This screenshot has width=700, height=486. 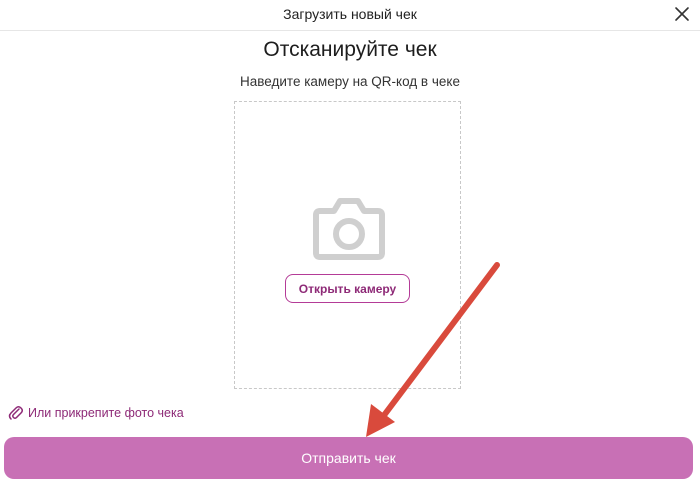 I want to click on modal-header: Загрузить новый чек, so click(x=350, y=15).